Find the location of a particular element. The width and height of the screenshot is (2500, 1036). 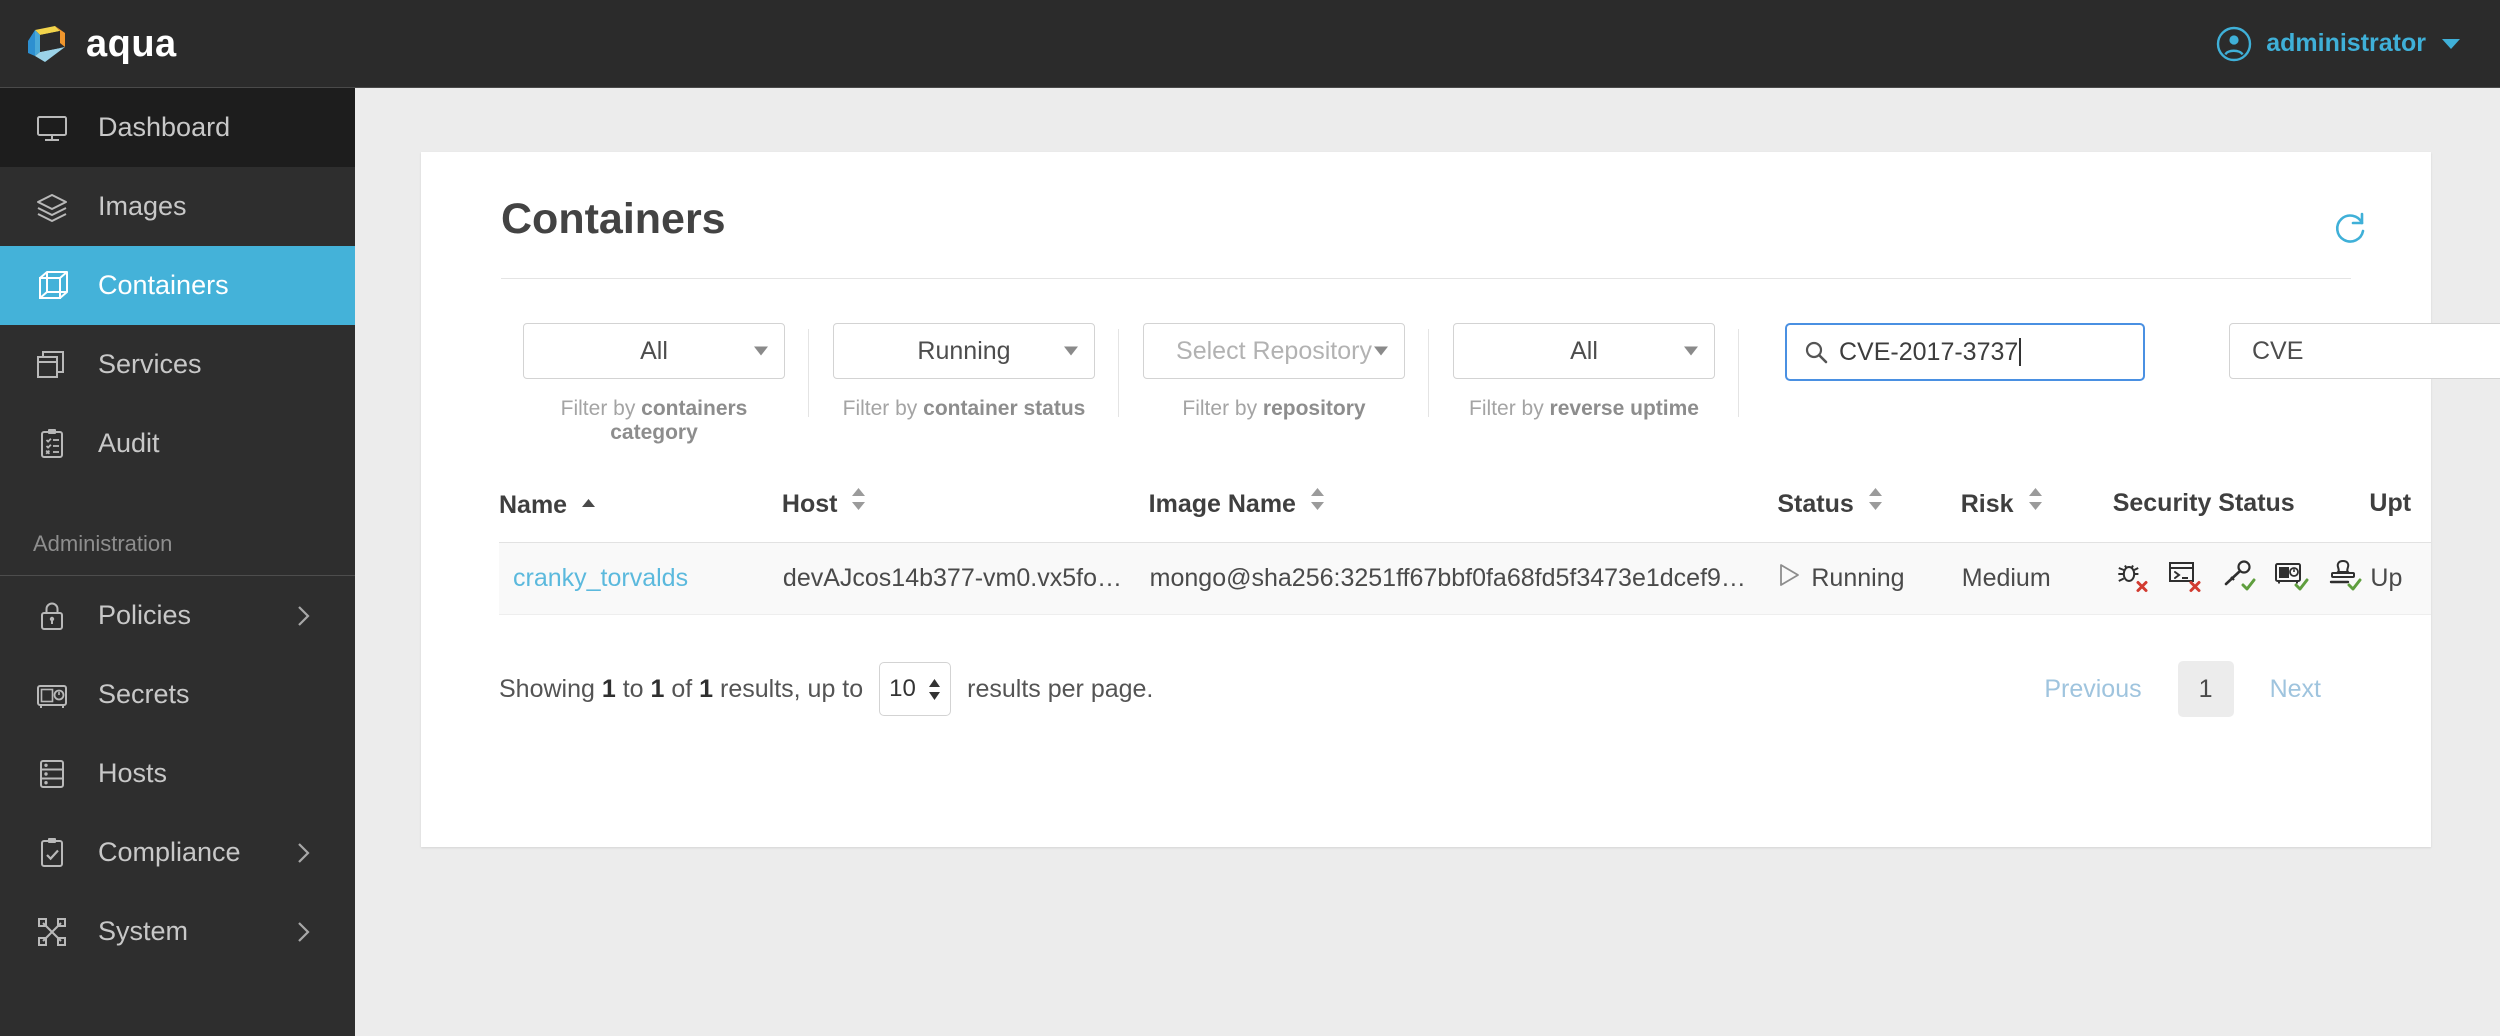

page-number-1: 1 is located at coordinates (2205, 689).